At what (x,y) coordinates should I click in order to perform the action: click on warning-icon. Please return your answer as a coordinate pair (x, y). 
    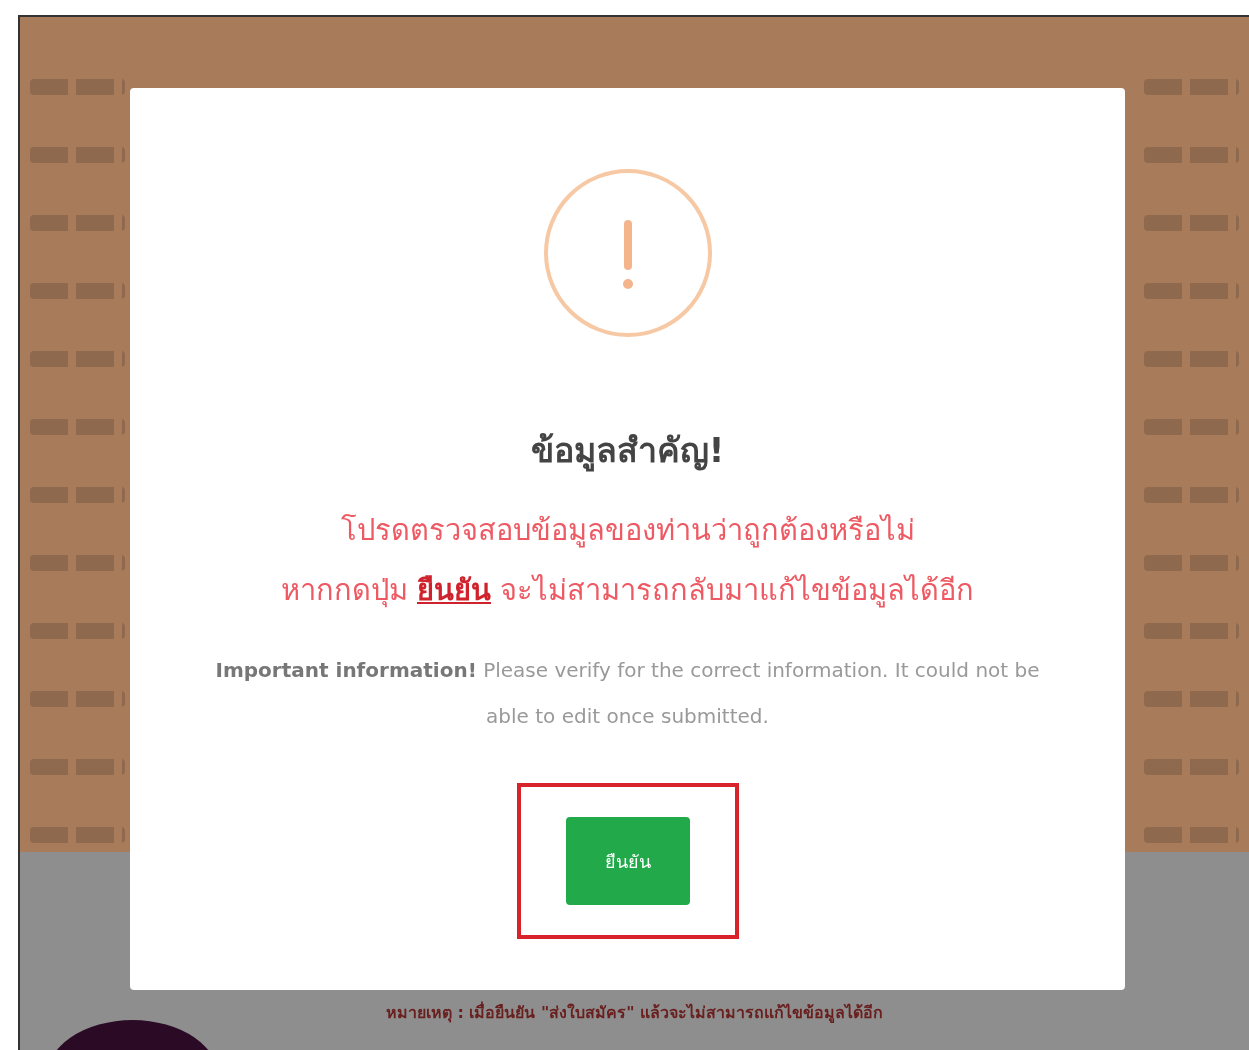
    Looking at the image, I should click on (627, 253).